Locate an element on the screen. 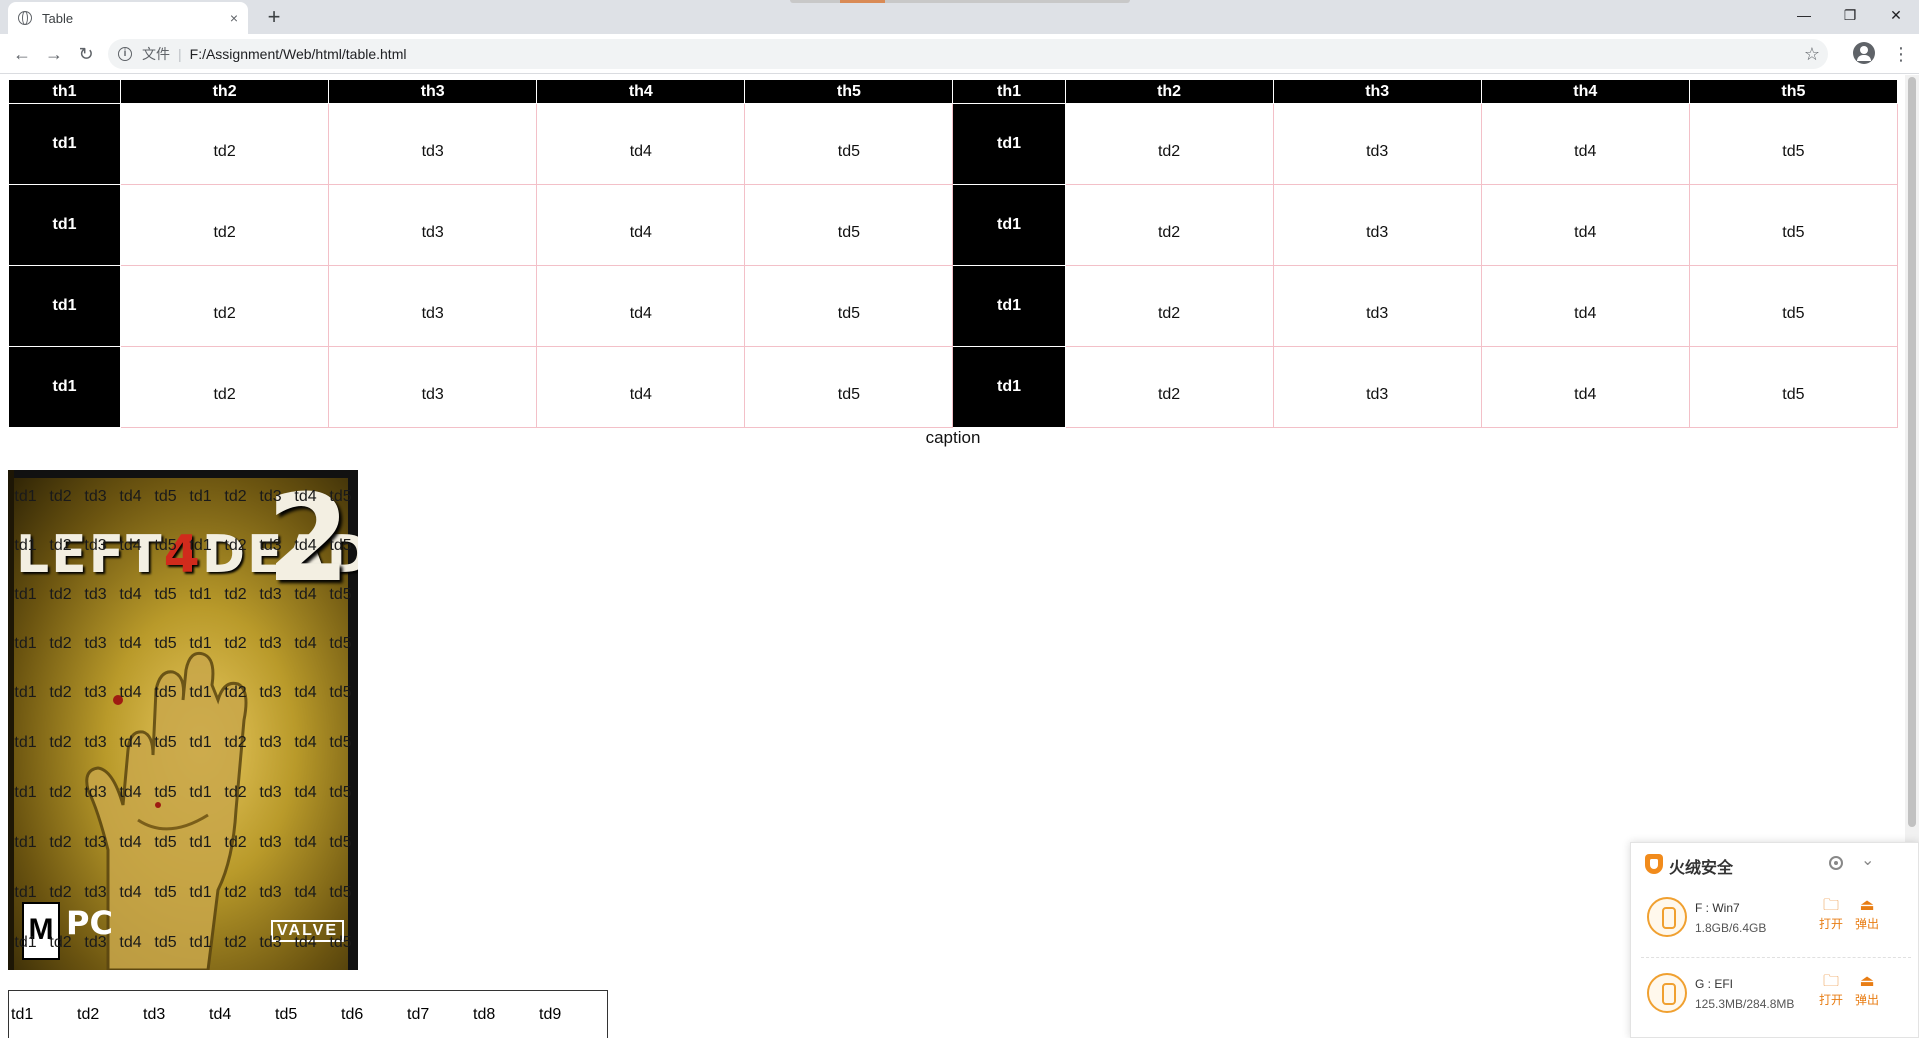 Image resolution: width=1919 pixels, height=1038 pixels. usb-drive-icon is located at coordinates (1667, 917).